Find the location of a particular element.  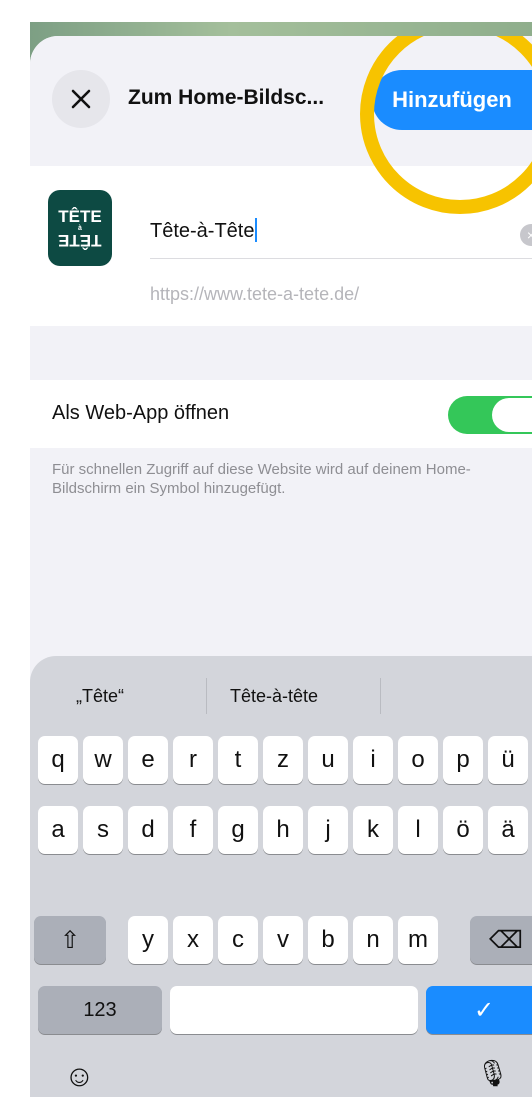

text-cursor is located at coordinates (256, 230).